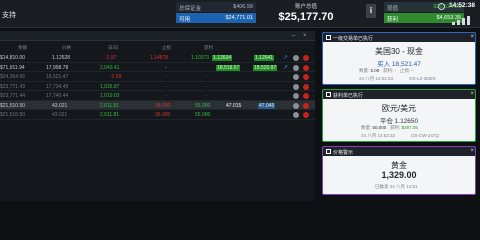 This screenshot has height=240, width=480. I want to click on col-amount: 余额, so click(22, 48).